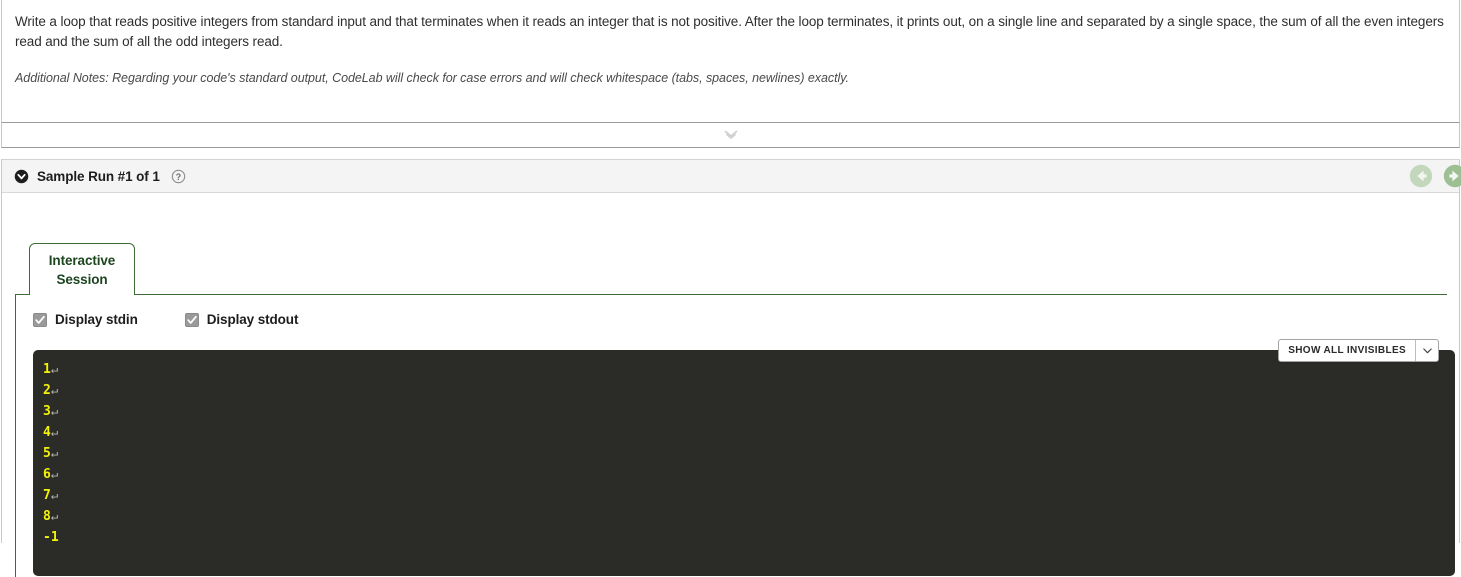 Image resolution: width=1461 pixels, height=577 pixels. I want to click on double-chevron-down-icon, so click(731, 135).